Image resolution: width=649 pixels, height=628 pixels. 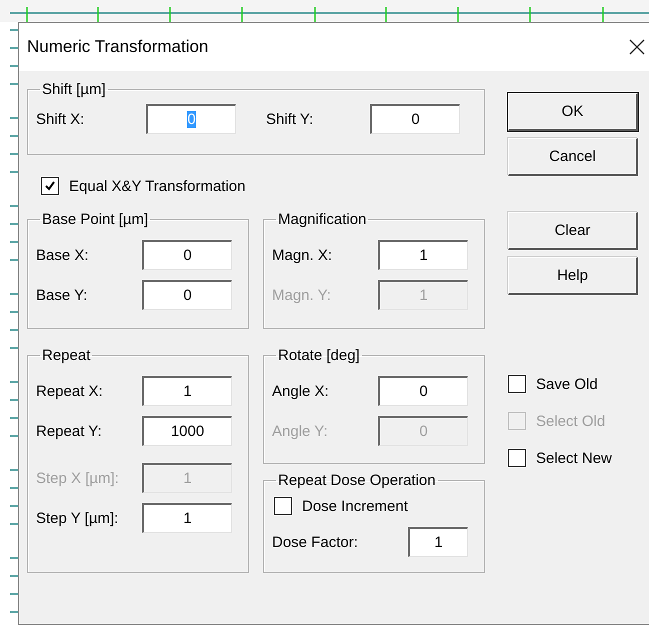 What do you see at coordinates (637, 47) in the screenshot?
I see `close-icon` at bounding box center [637, 47].